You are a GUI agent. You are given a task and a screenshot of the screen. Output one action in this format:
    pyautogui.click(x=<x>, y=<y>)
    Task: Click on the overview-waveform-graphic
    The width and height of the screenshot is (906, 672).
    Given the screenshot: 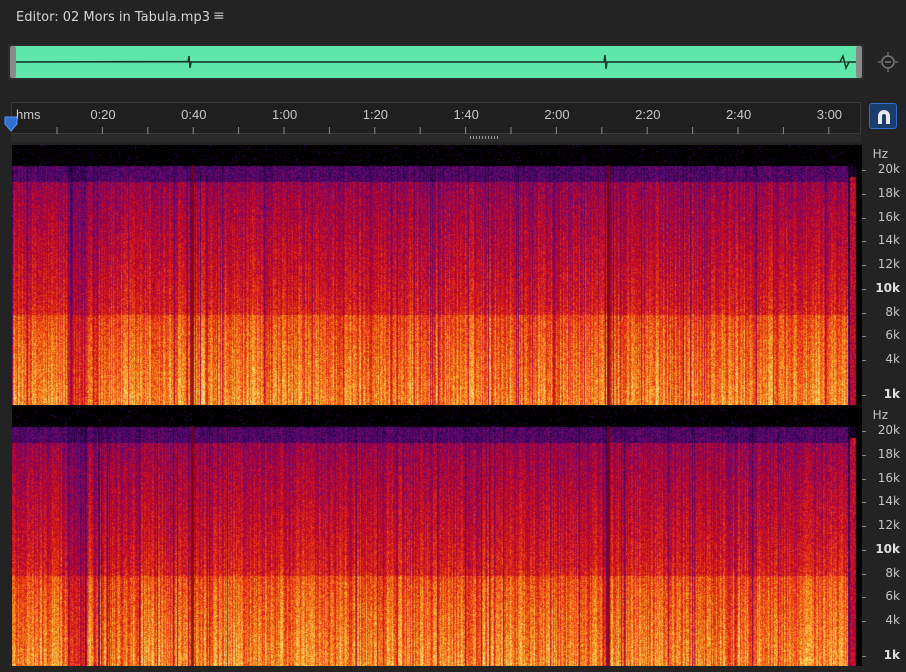 What is the action you would take?
    pyautogui.click(x=436, y=62)
    